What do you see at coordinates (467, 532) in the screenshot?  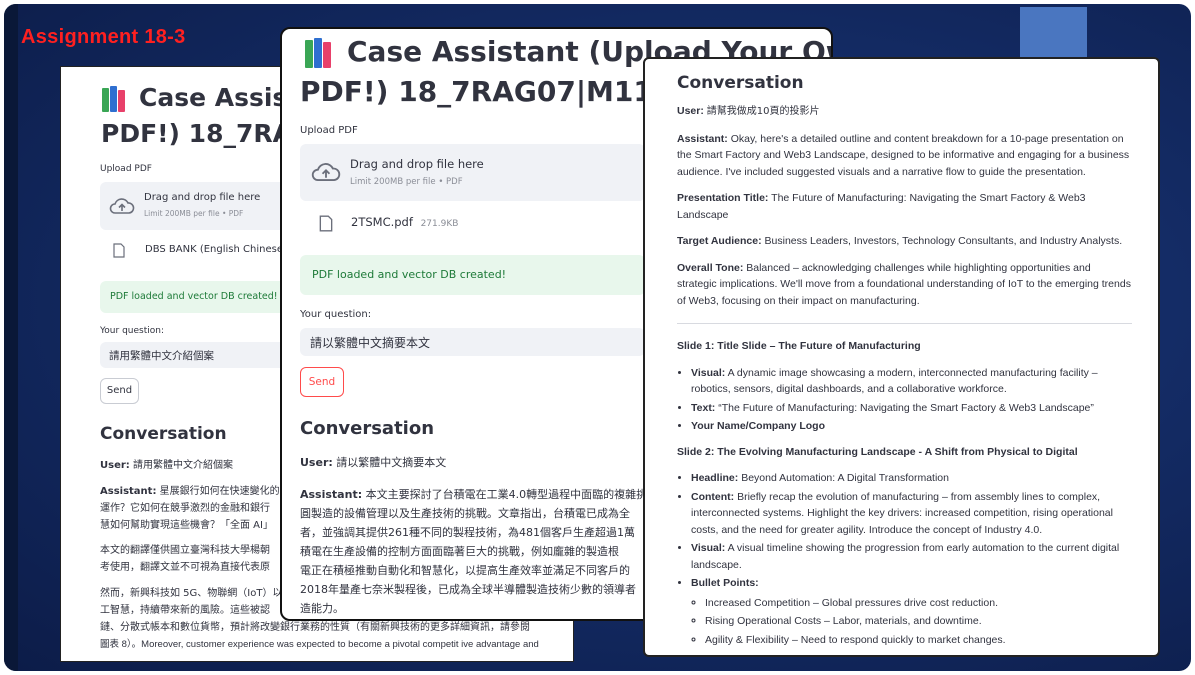 I see `assistant-line: 者，並強調其提供261種不同的製程技術，為481個客戶生產超過1萬` at bounding box center [467, 532].